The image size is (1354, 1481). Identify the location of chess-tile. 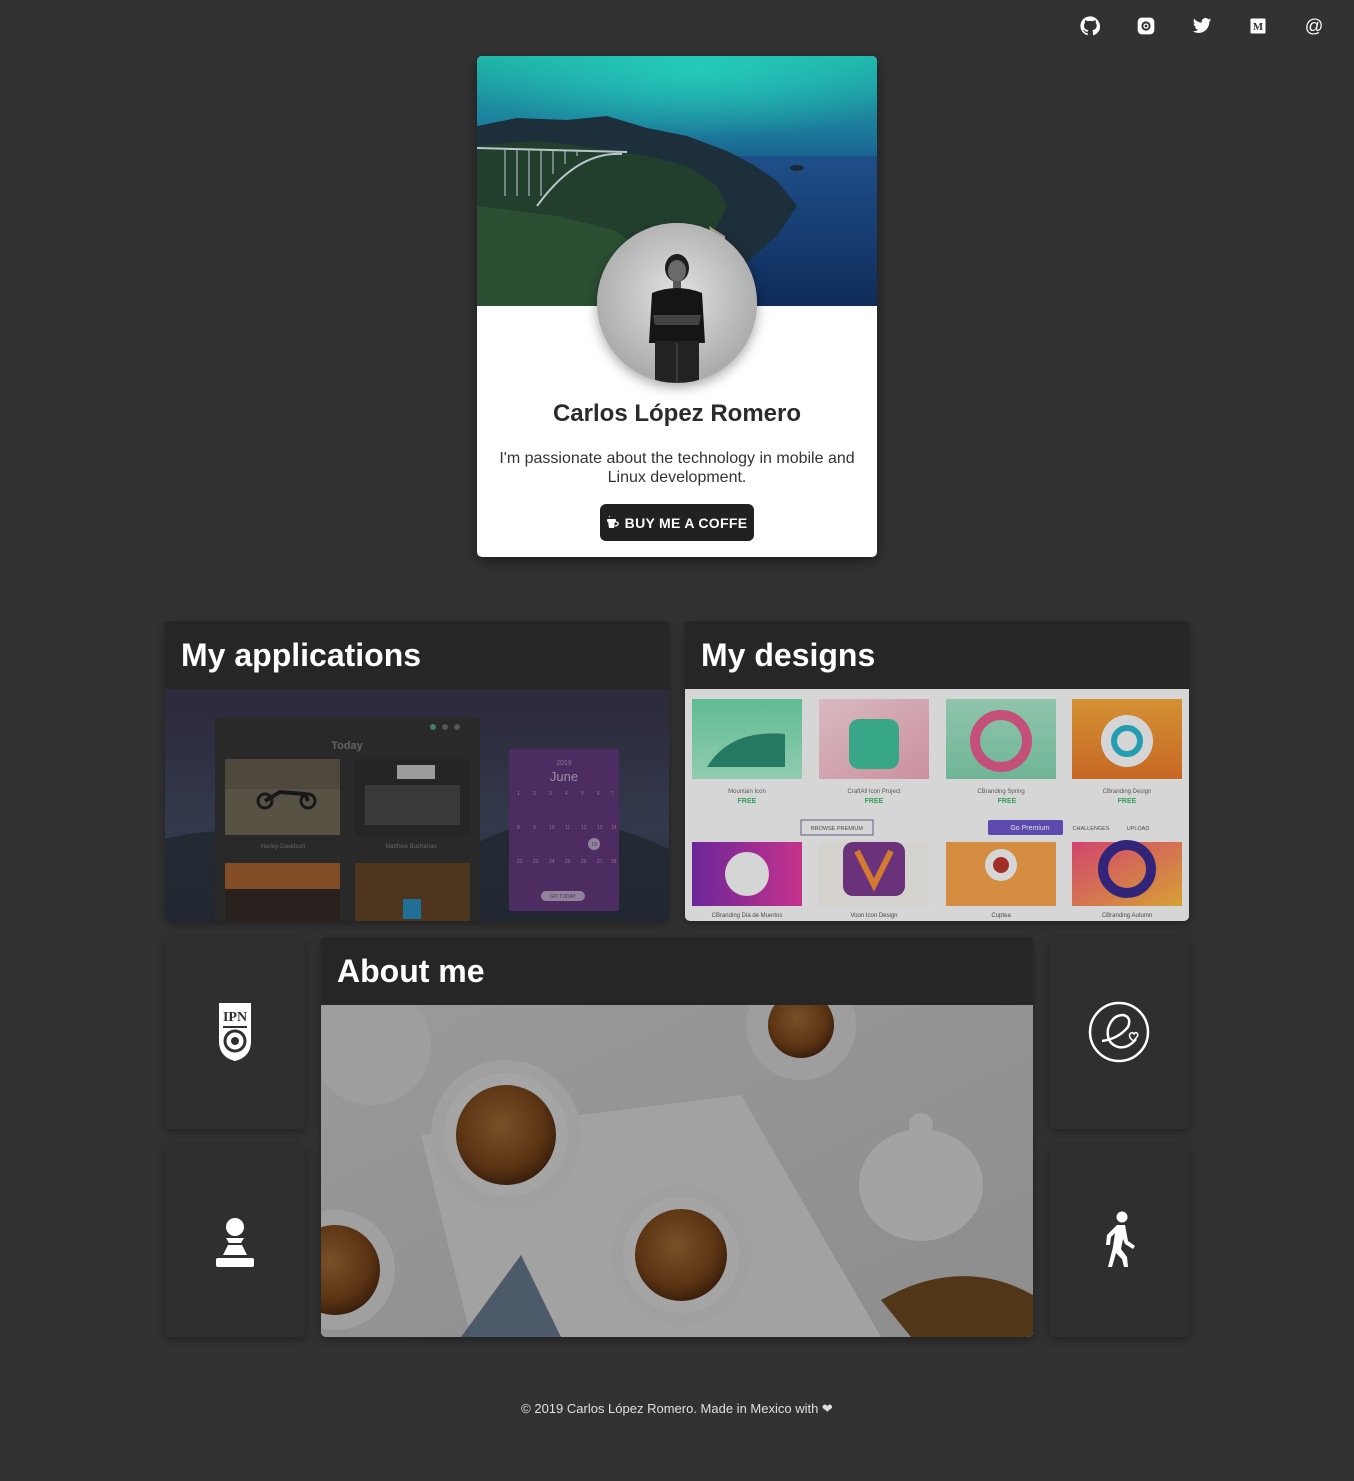
(235, 1241).